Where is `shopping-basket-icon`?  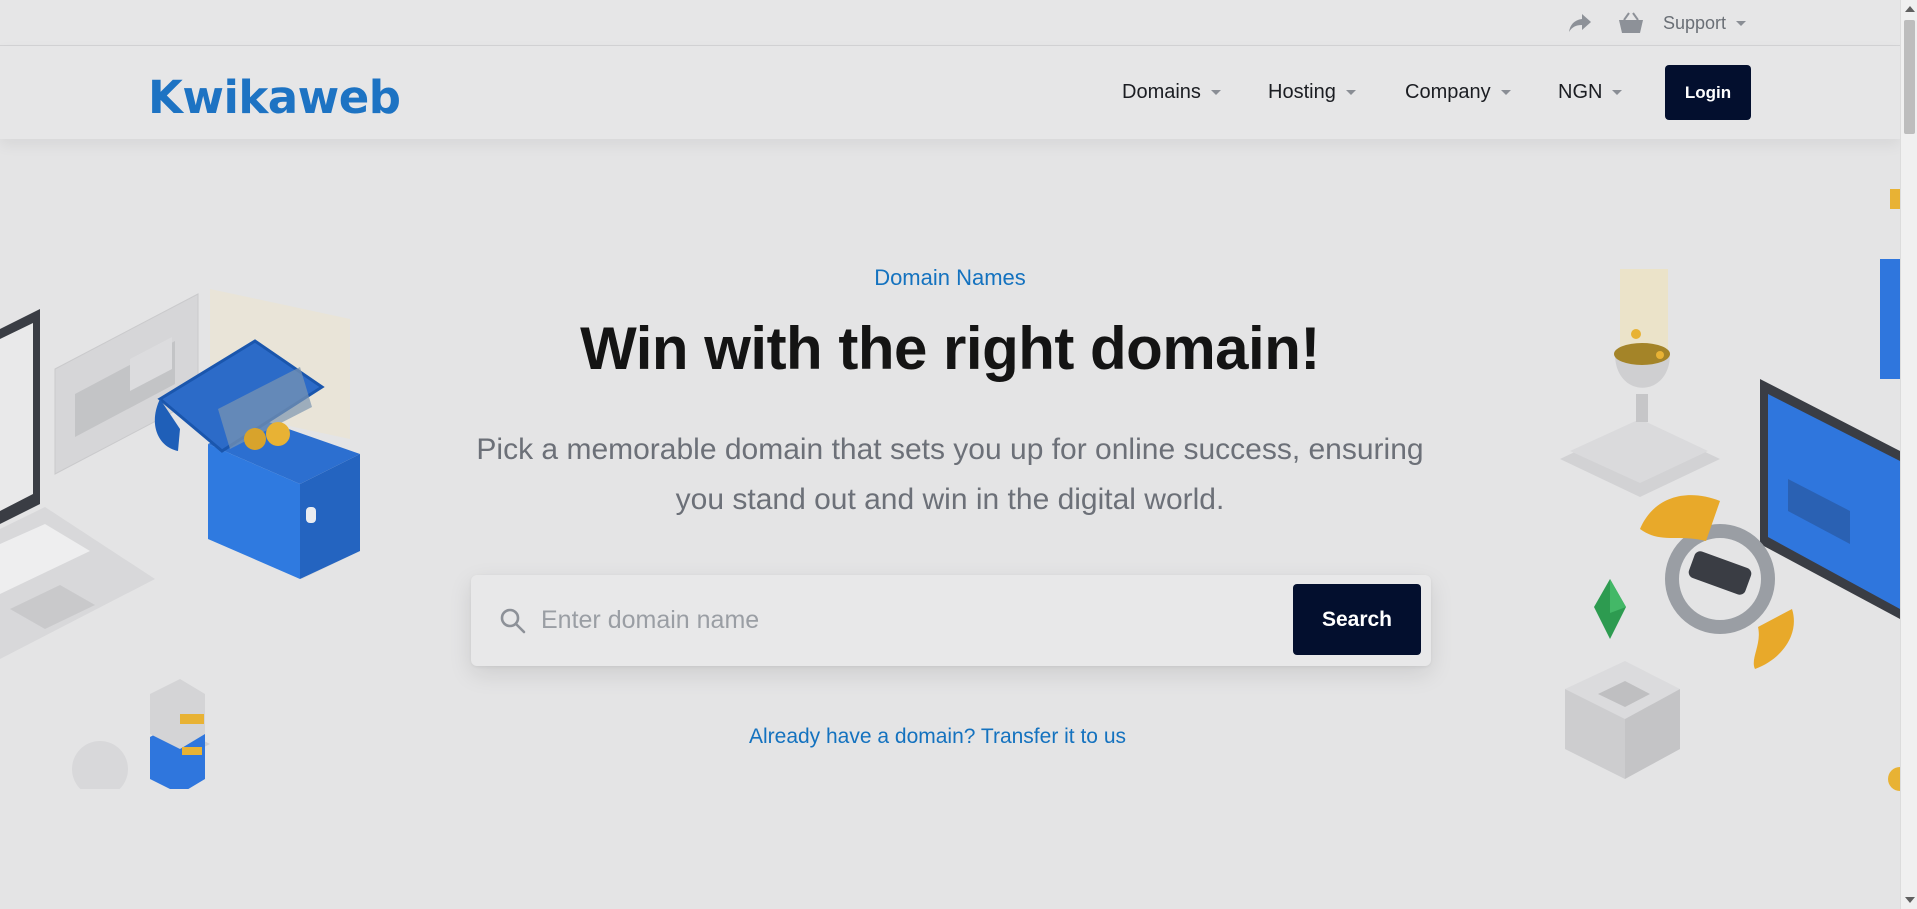
shopping-basket-icon is located at coordinates (1631, 22).